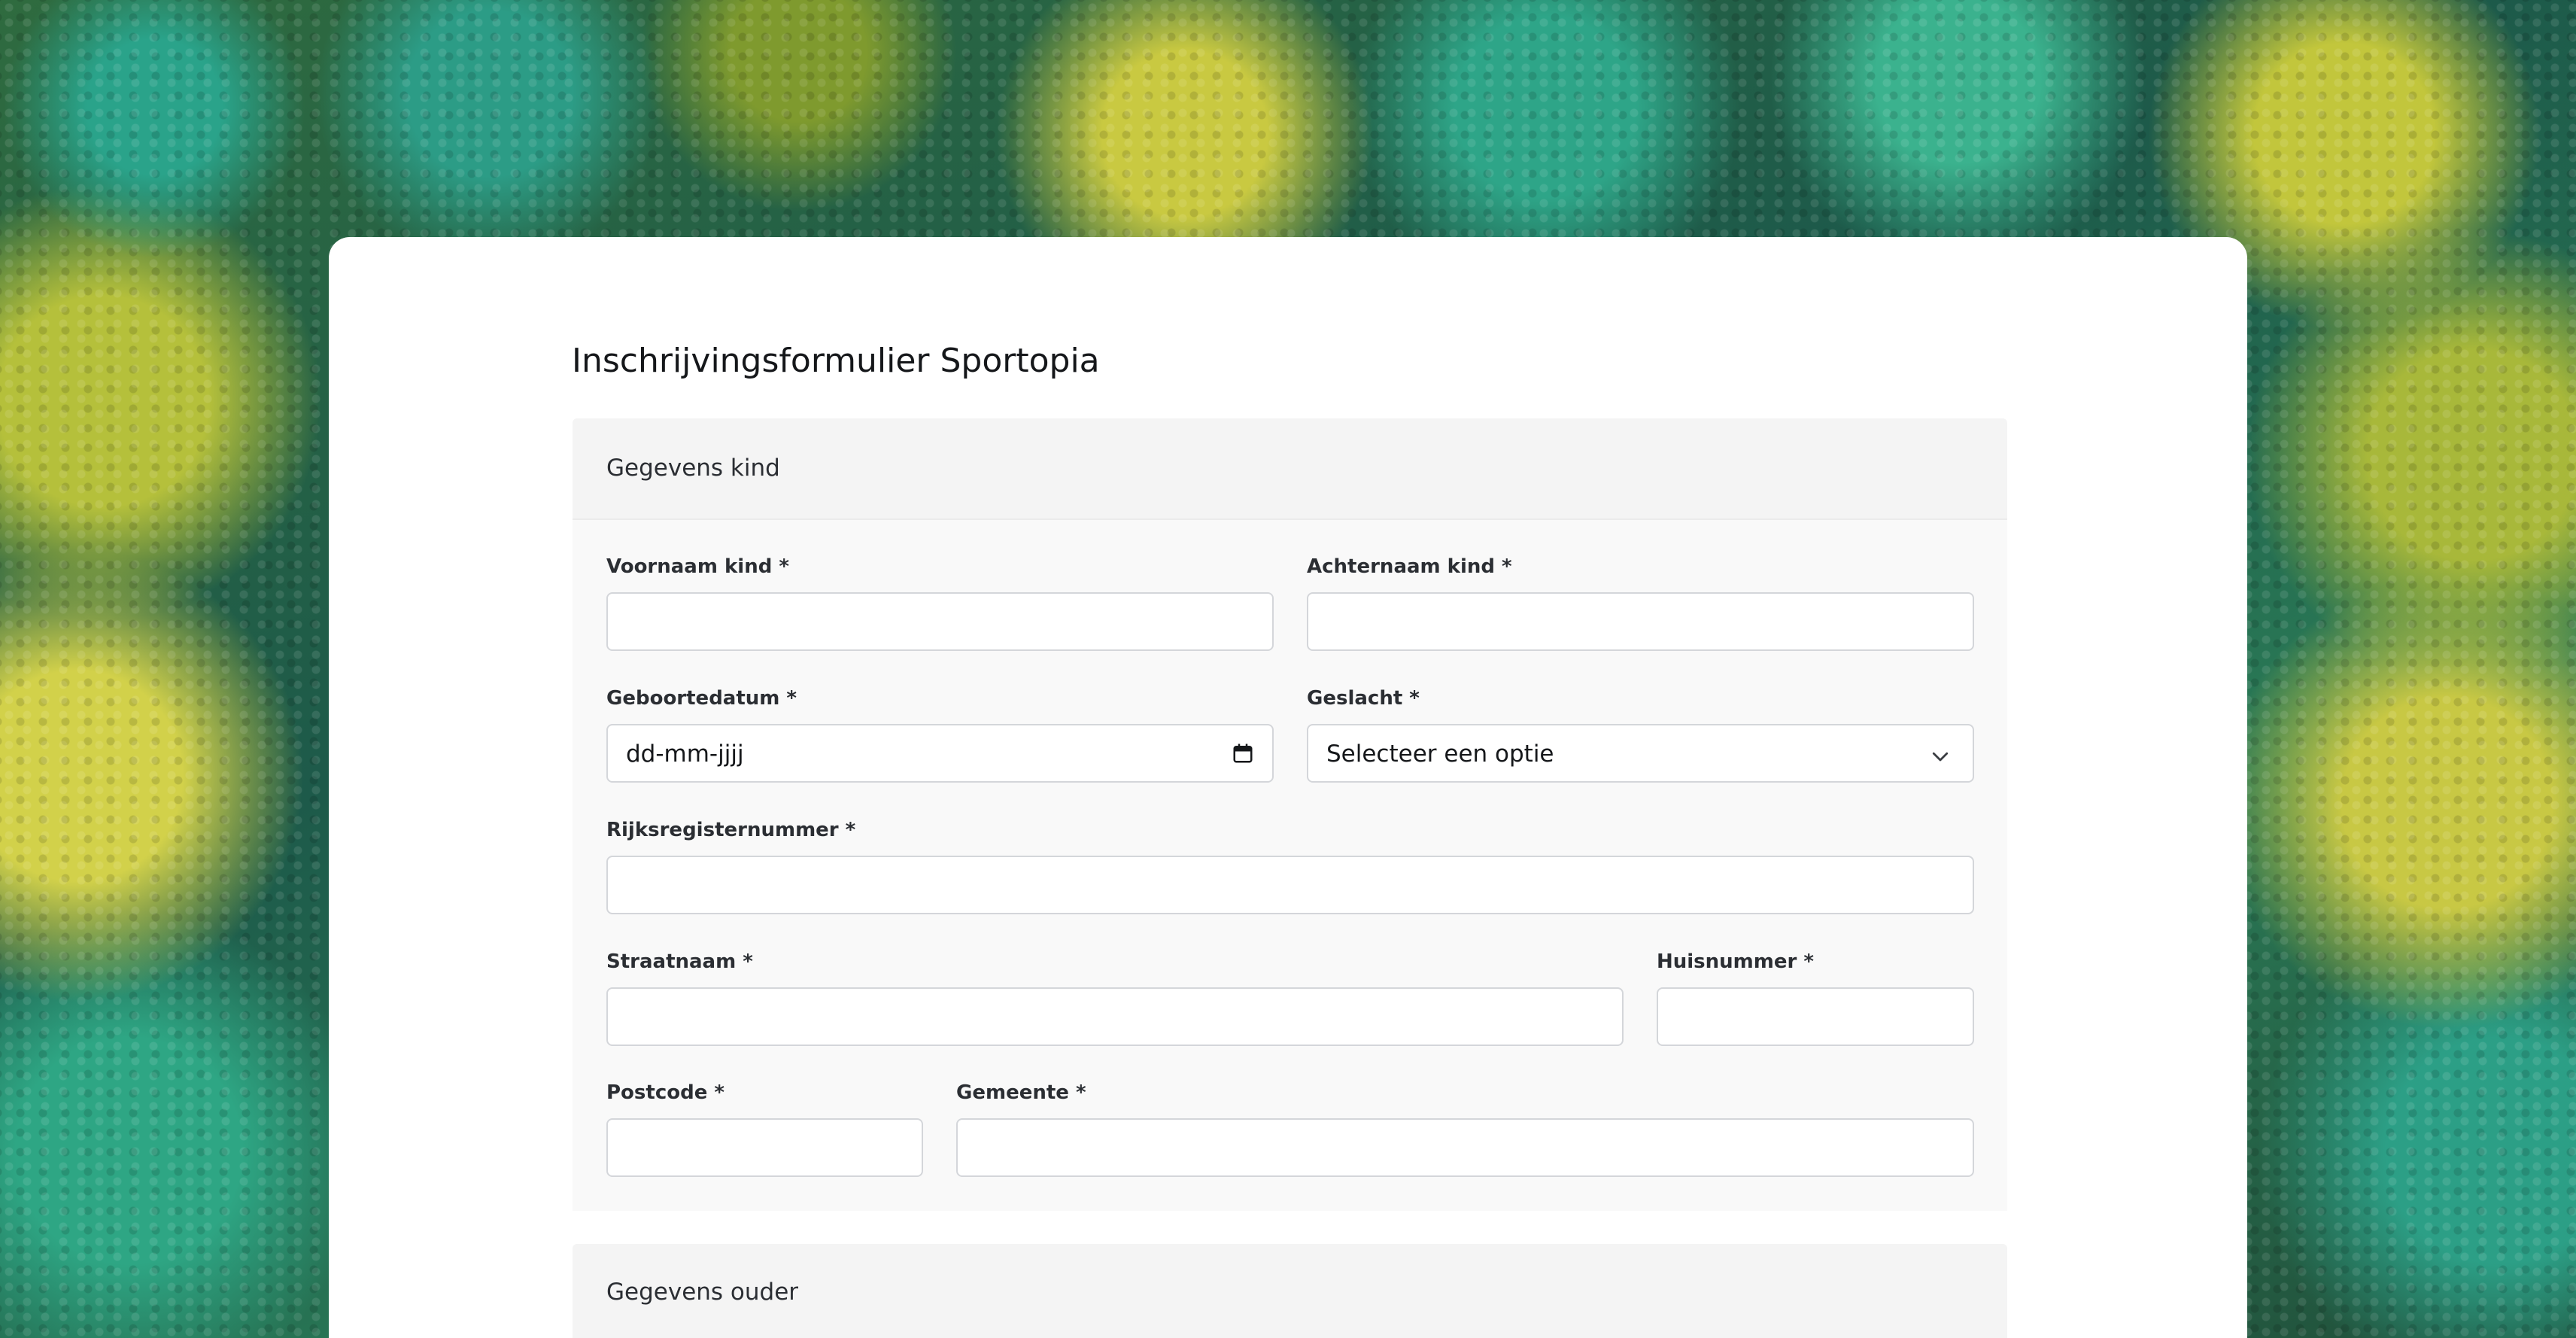 The image size is (2576, 1338). What do you see at coordinates (764, 1147) in the screenshot?
I see `postal-code-input` at bounding box center [764, 1147].